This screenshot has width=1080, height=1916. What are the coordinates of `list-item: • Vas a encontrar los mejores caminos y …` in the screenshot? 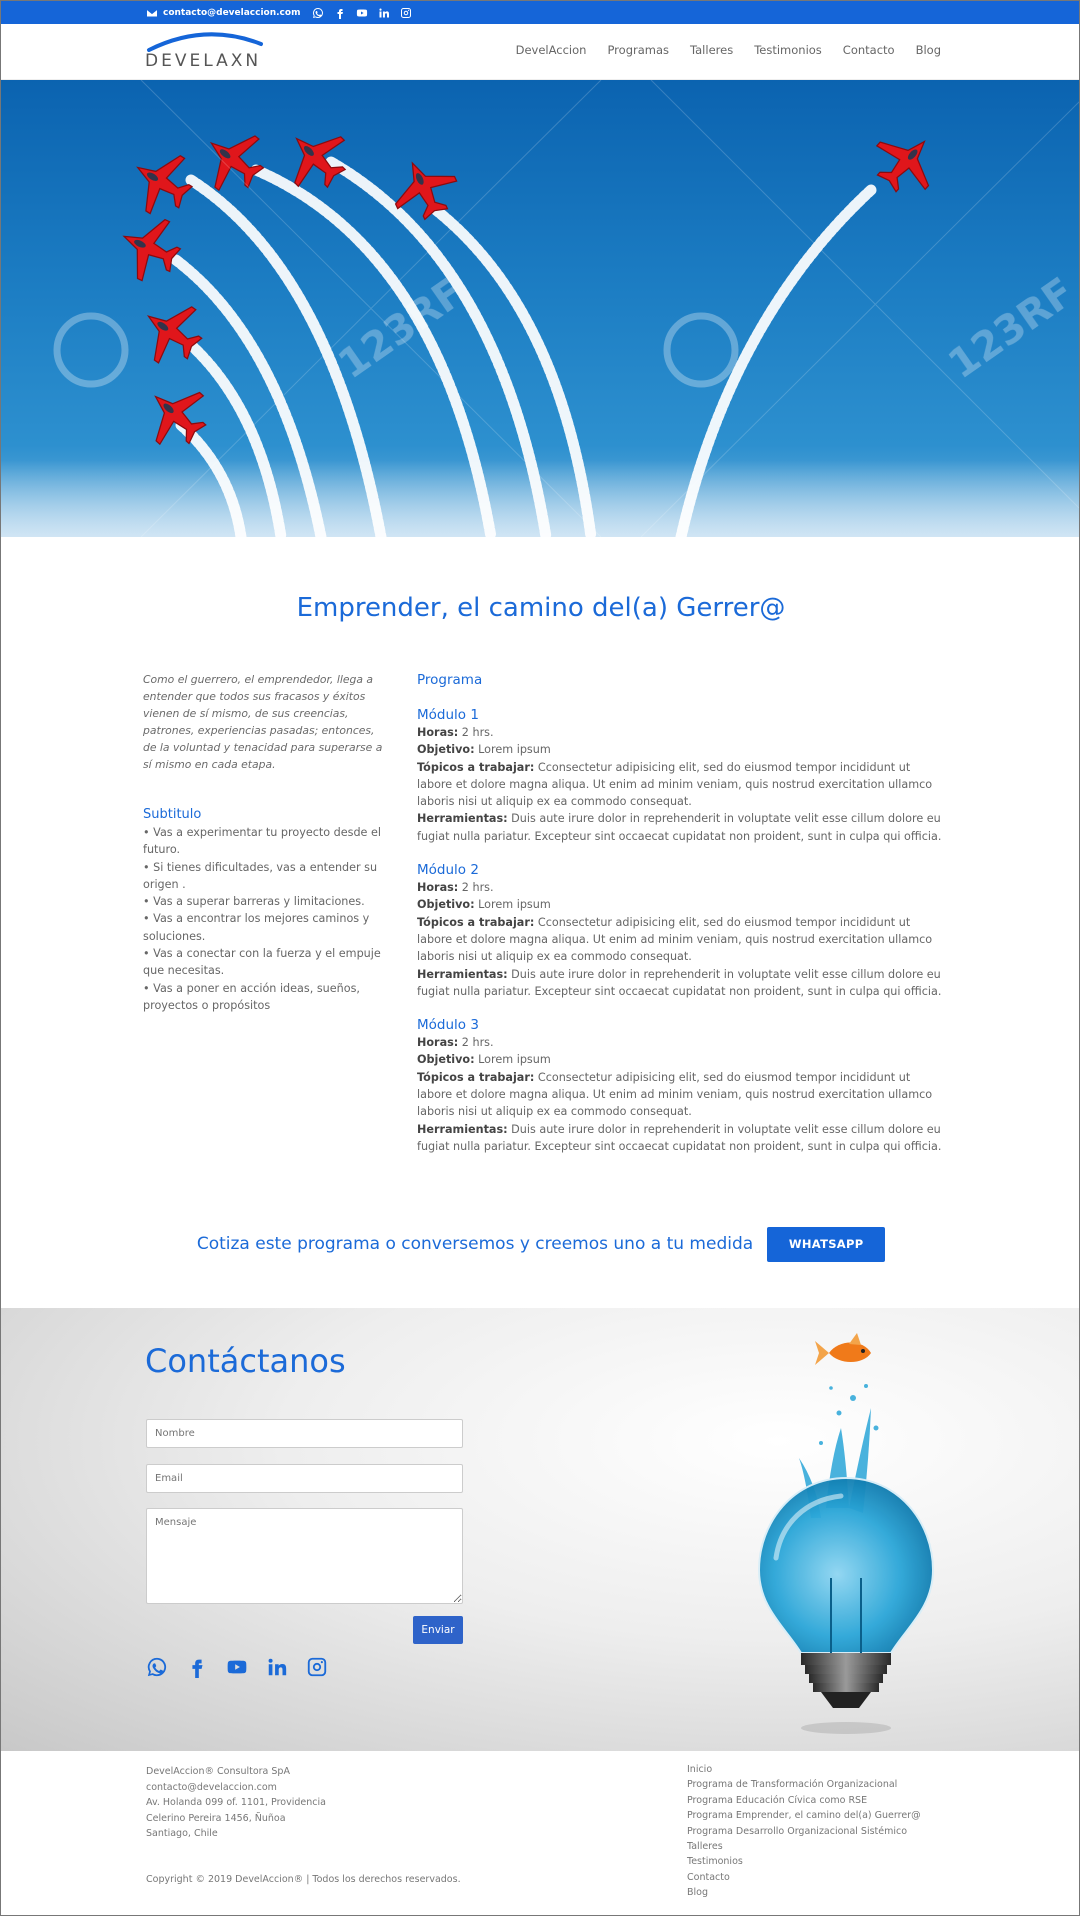 It's located at (256, 927).